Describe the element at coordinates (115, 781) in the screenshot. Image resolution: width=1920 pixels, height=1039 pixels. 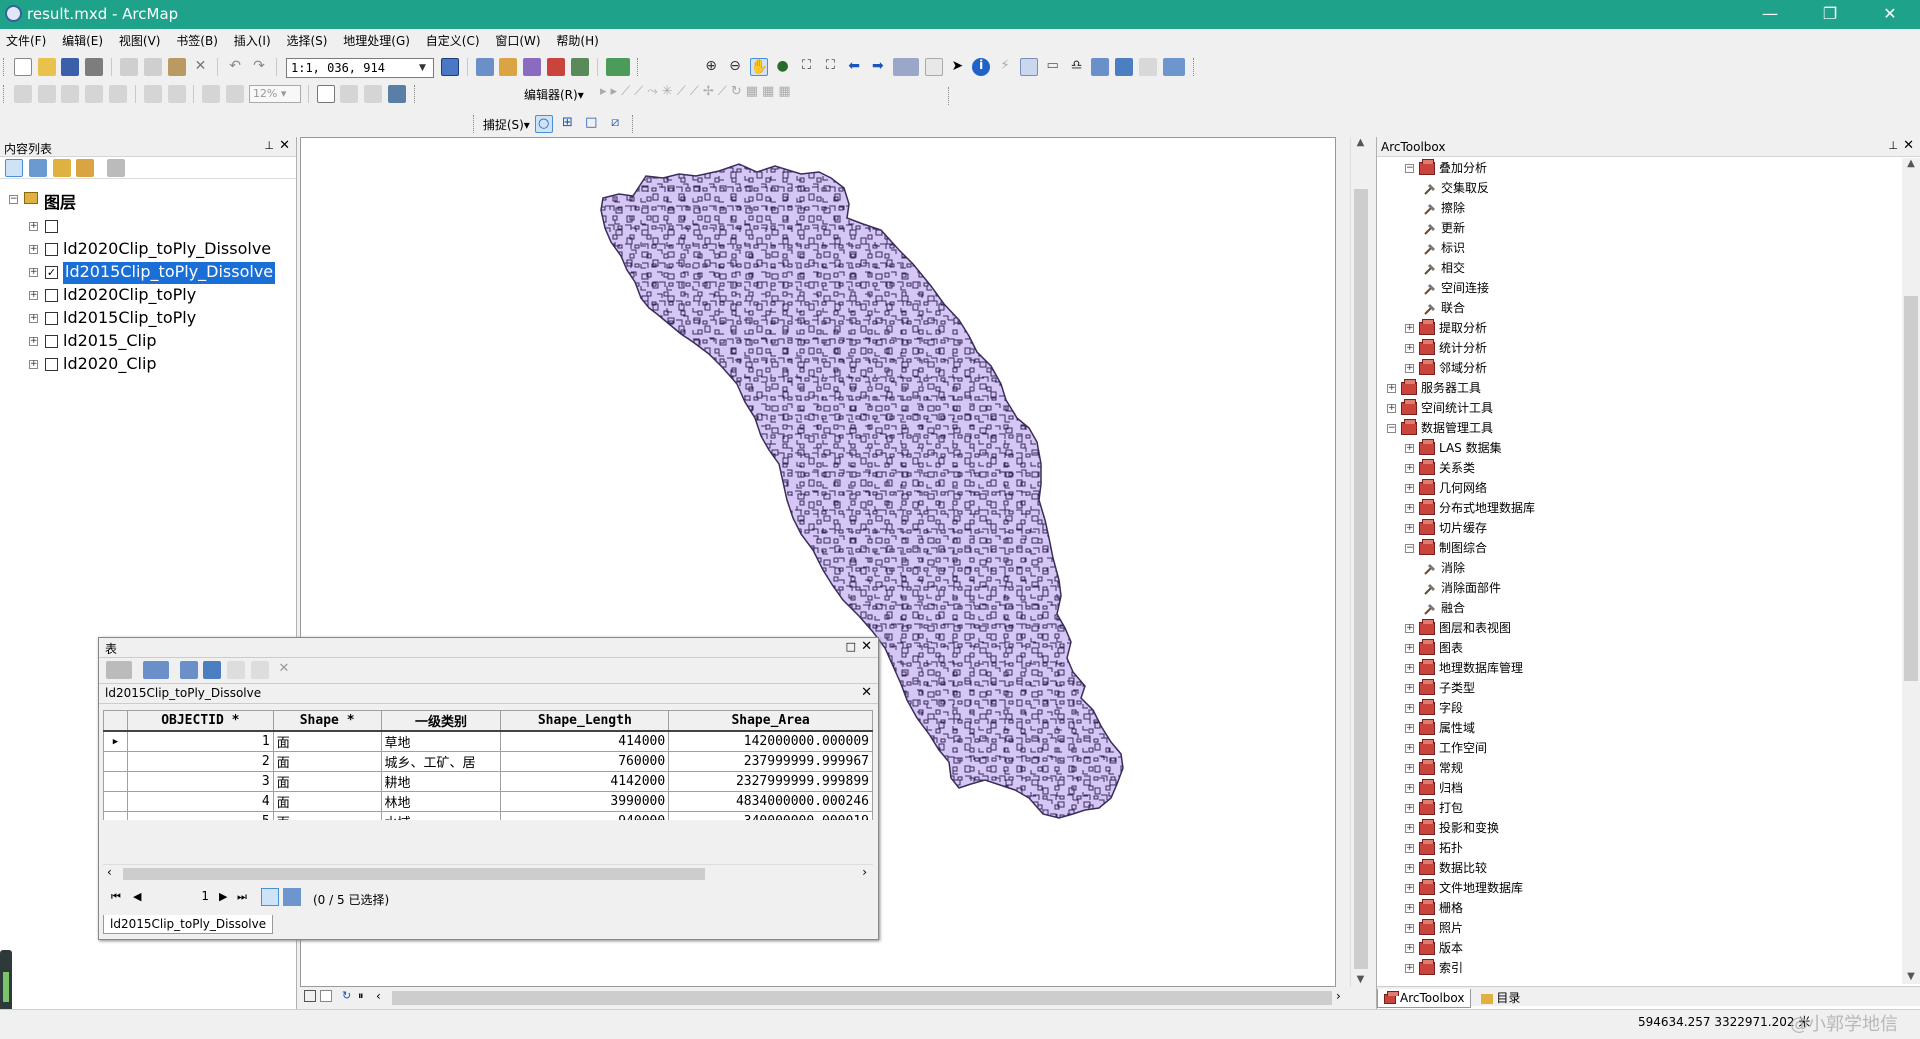
I see `row-selector` at that location.